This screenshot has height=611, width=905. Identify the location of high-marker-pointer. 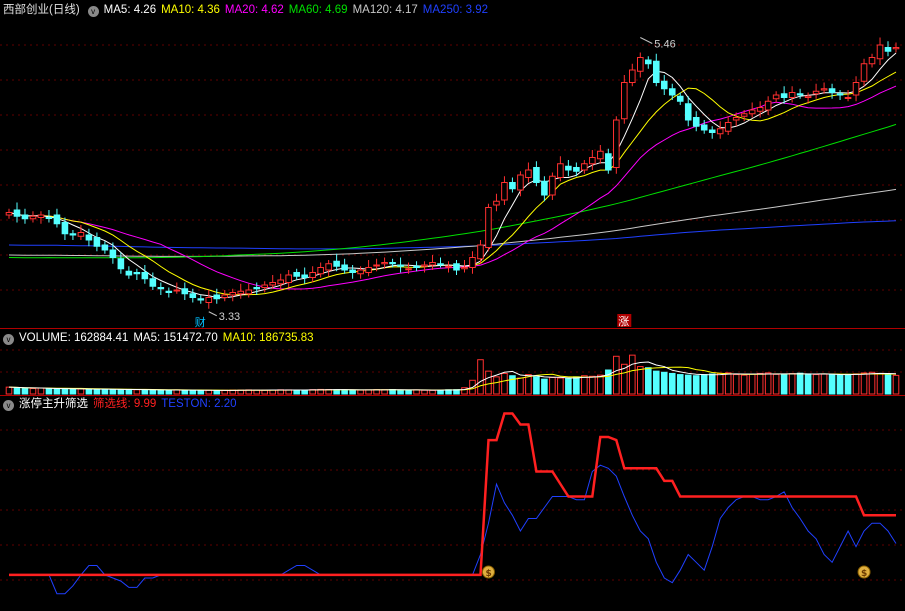
(646, 40).